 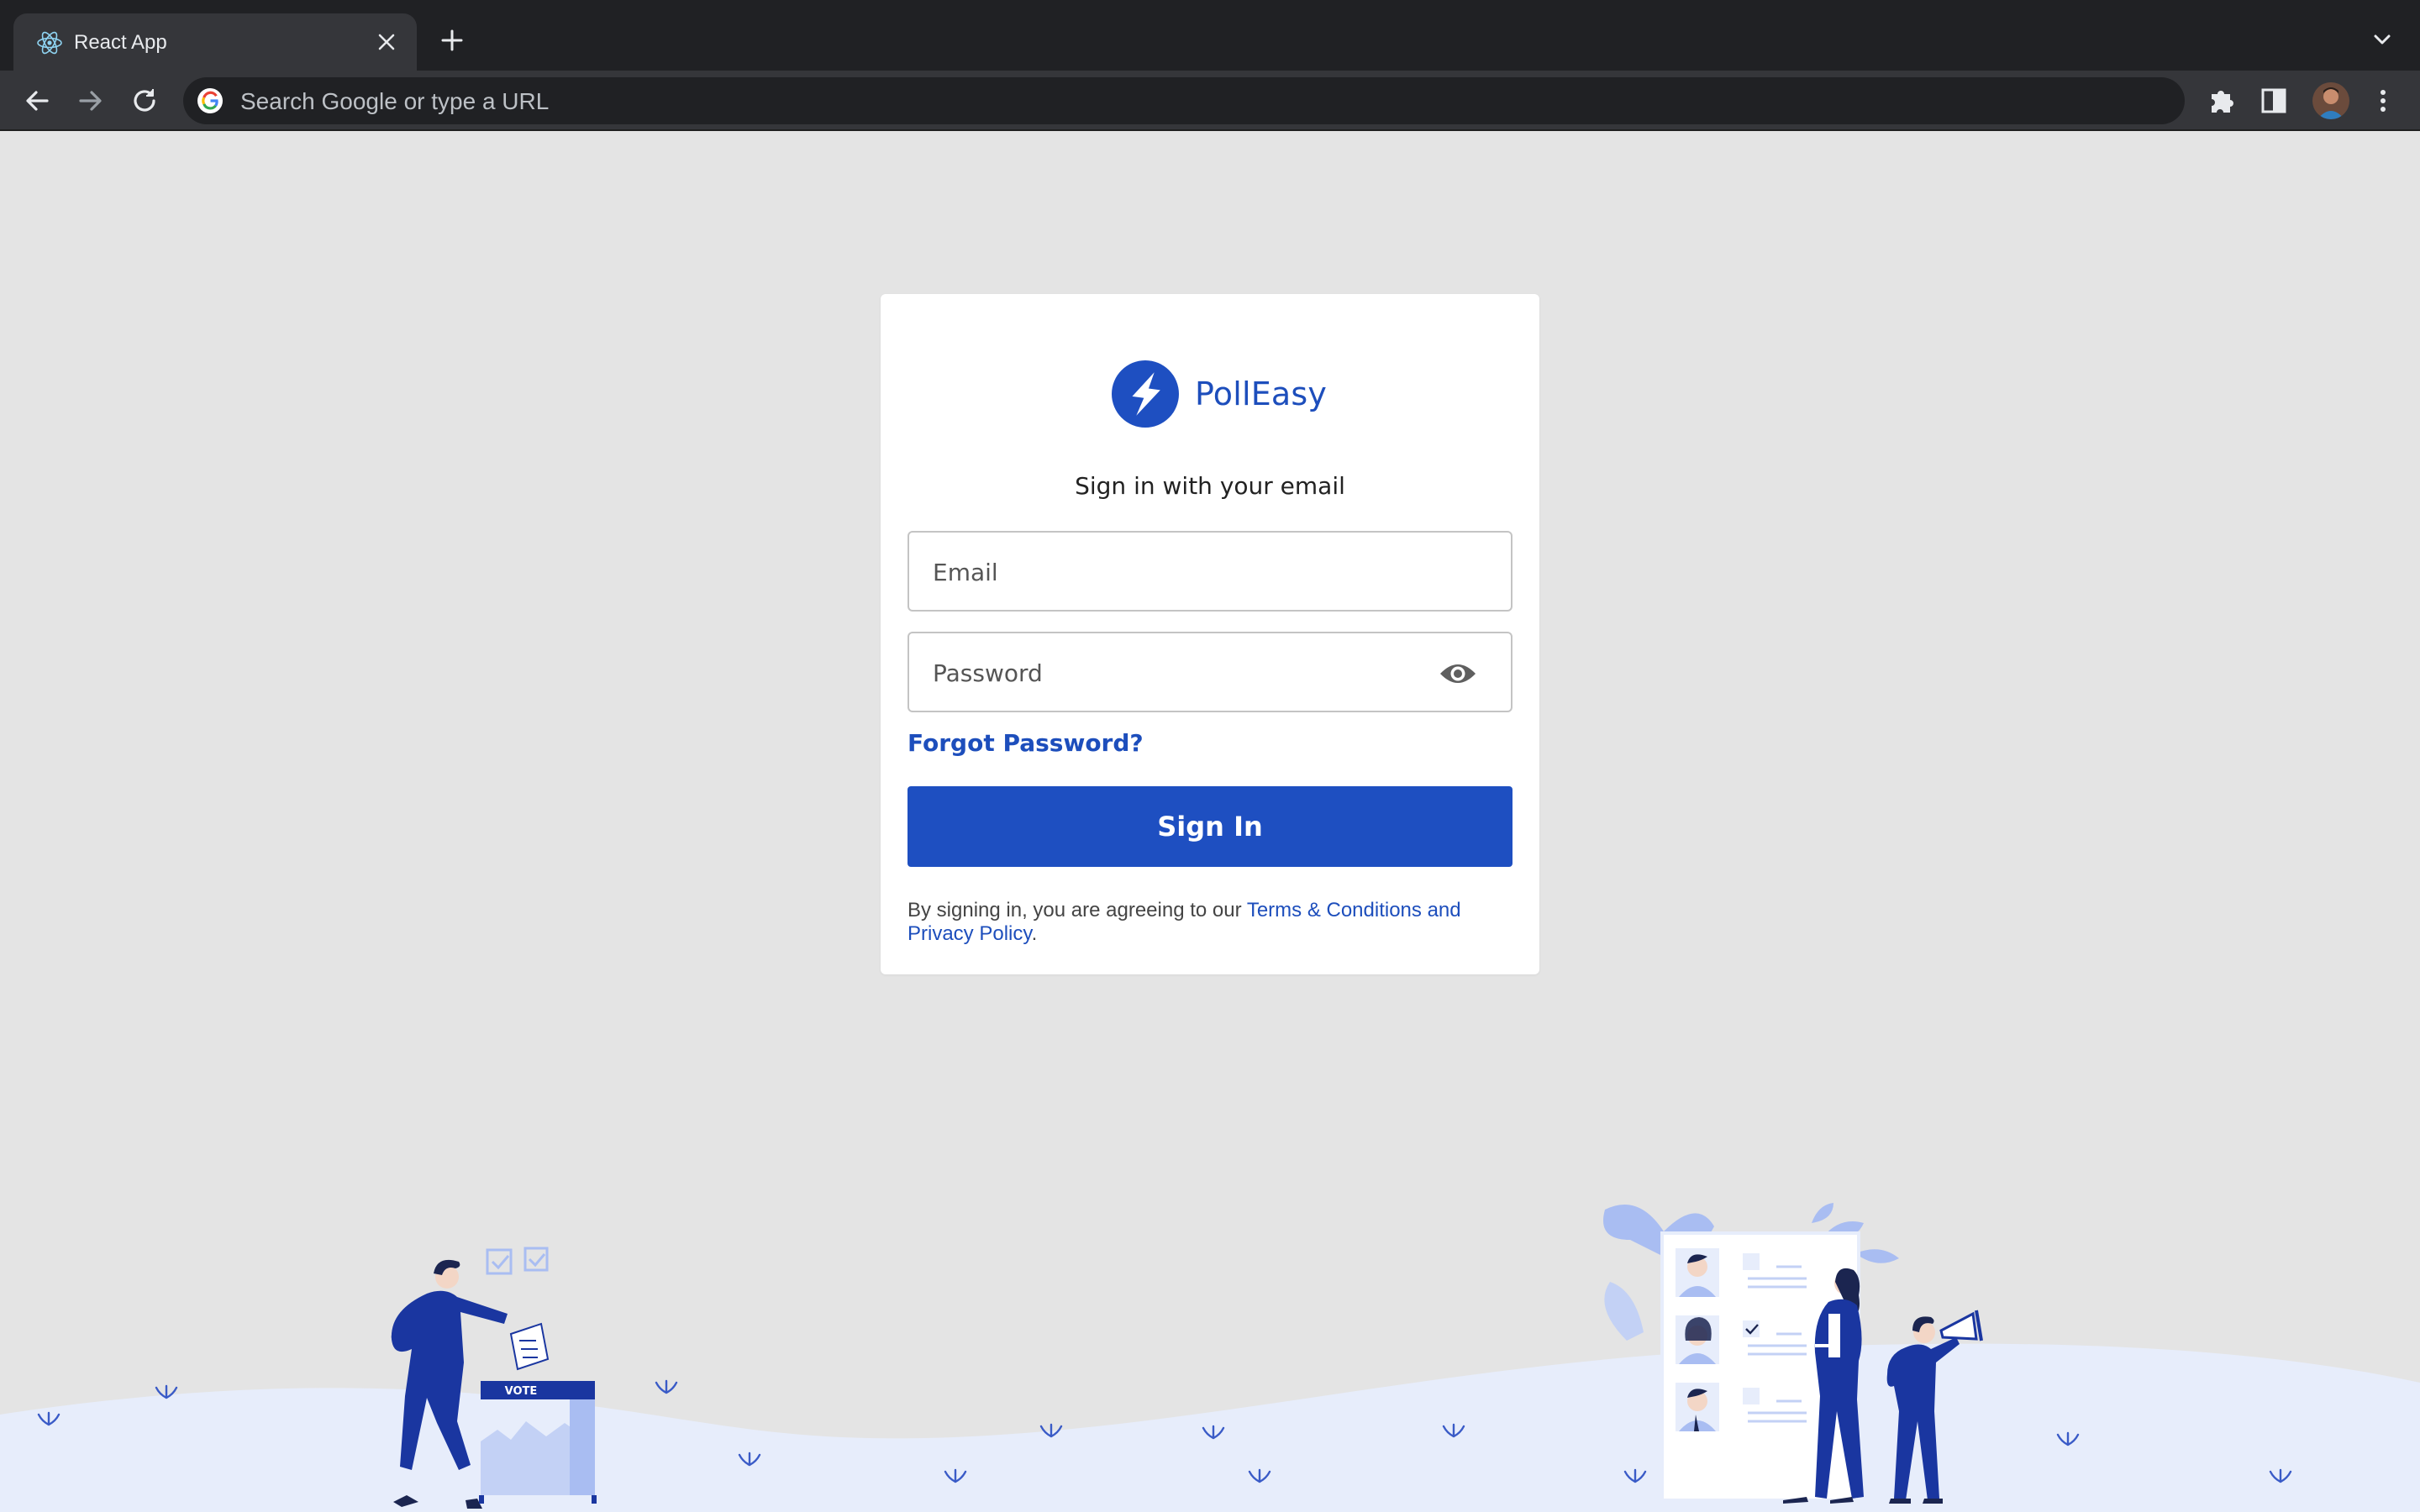 I want to click on omnibox, so click(x=1184, y=101).